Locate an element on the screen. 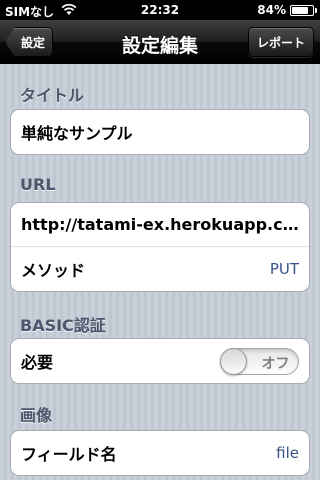 The width and height of the screenshot is (320, 480). battery-icon is located at coordinates (303, 10).